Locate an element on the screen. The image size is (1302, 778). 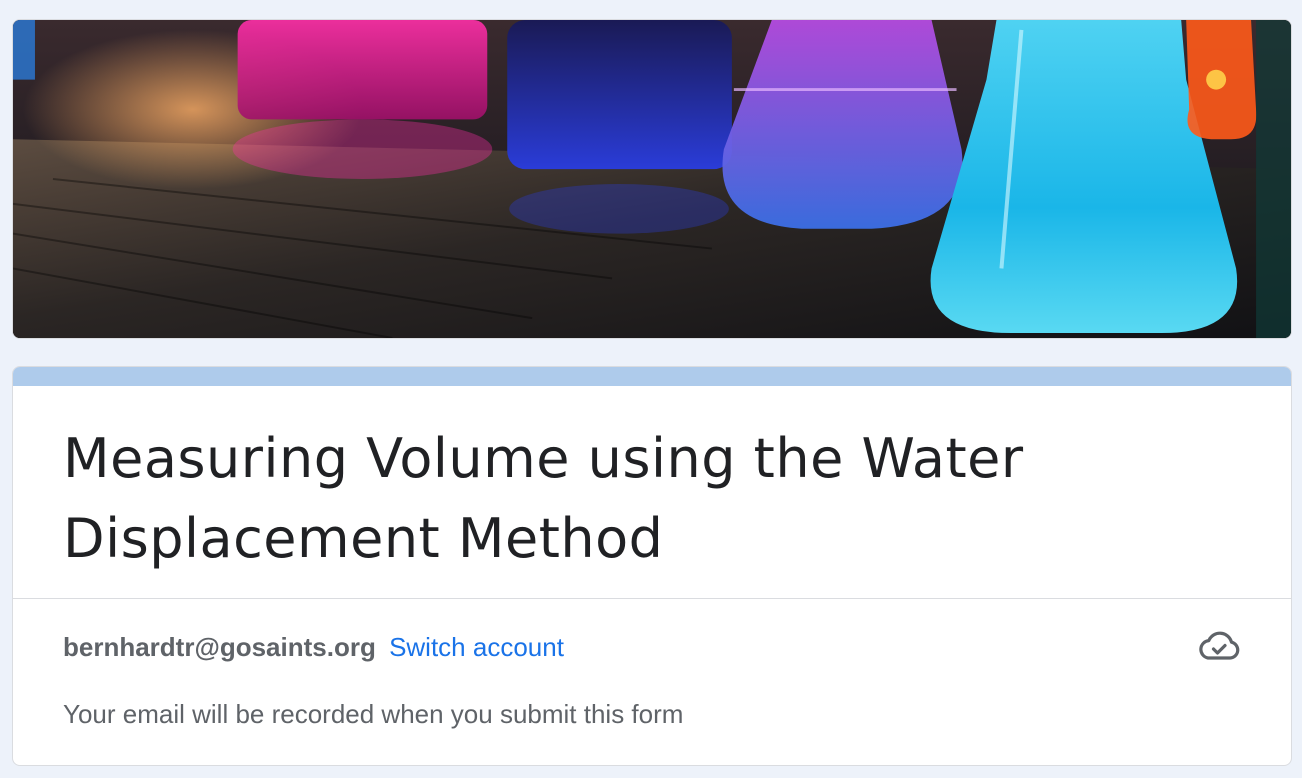
card-accent-bar is located at coordinates (652, 376).